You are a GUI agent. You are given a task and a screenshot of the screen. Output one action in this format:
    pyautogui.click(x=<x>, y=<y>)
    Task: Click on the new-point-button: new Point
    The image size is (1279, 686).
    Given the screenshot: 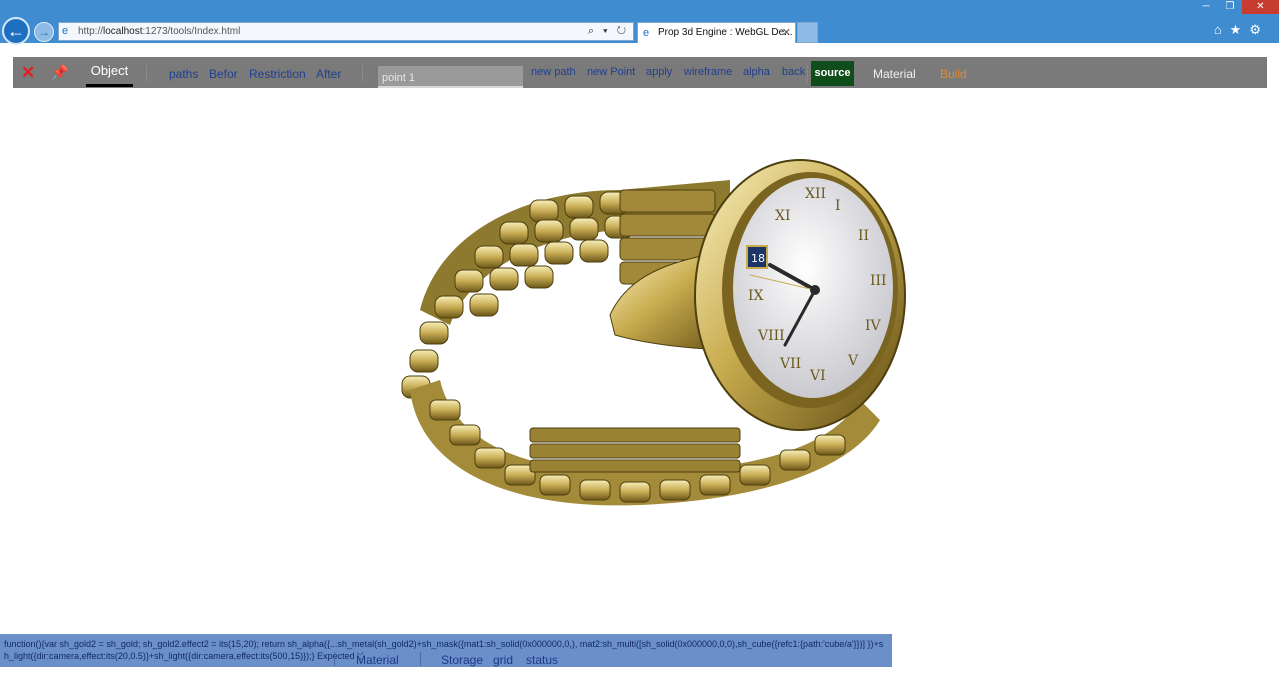 What is the action you would take?
    pyautogui.click(x=611, y=72)
    